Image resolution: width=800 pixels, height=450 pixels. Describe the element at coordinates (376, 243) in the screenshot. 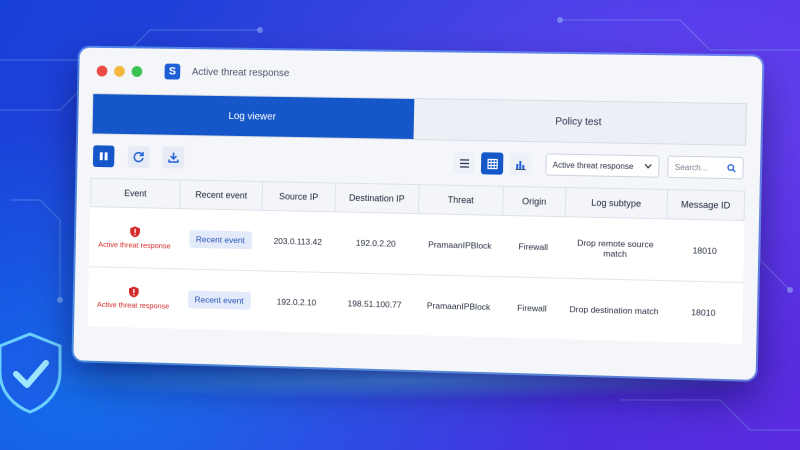

I see `destination-ip-cell: 192.0.2.20` at that location.